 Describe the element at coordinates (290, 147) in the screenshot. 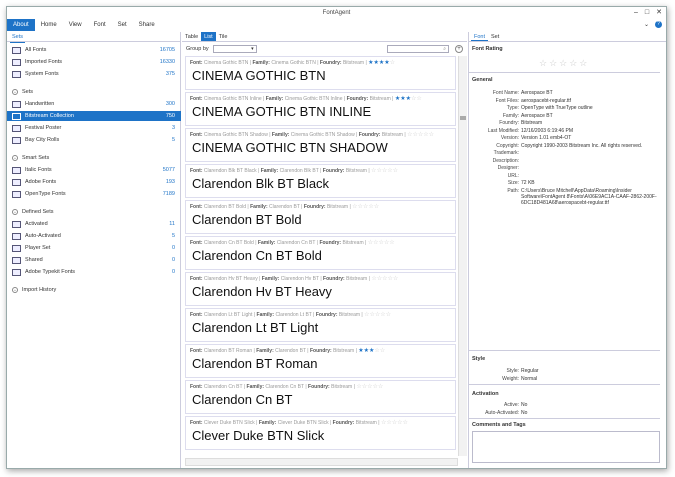

I see `font-sample: CINEMA GOTHIC BTN SHADOW` at that location.